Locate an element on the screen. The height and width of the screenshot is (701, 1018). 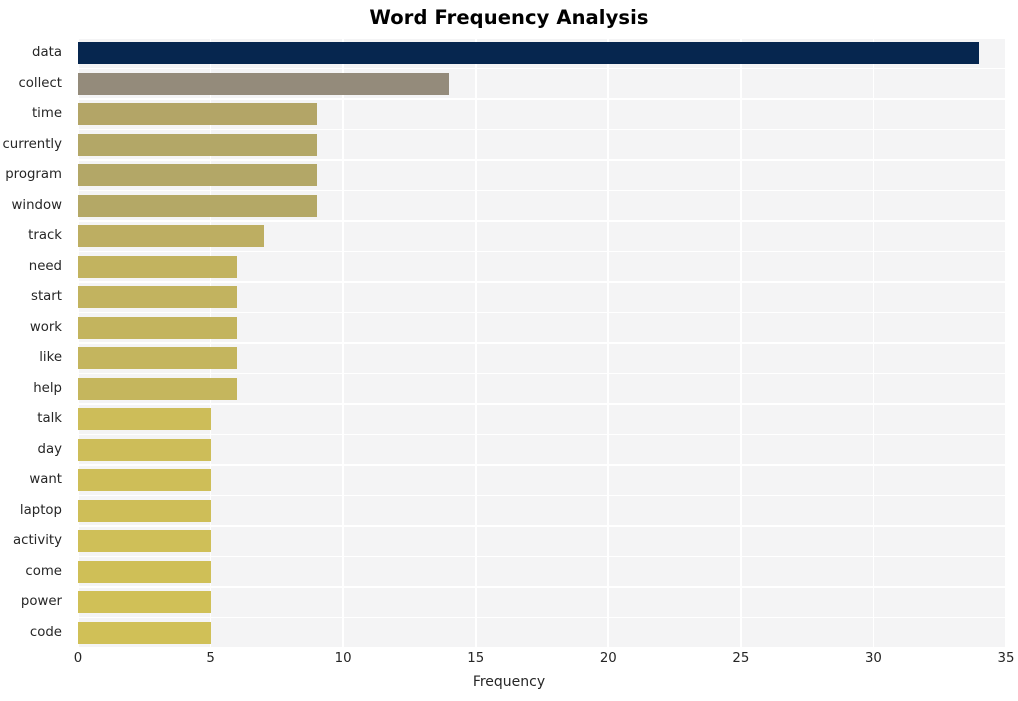
x-axis-tick-label: 15 is located at coordinates (476, 658).